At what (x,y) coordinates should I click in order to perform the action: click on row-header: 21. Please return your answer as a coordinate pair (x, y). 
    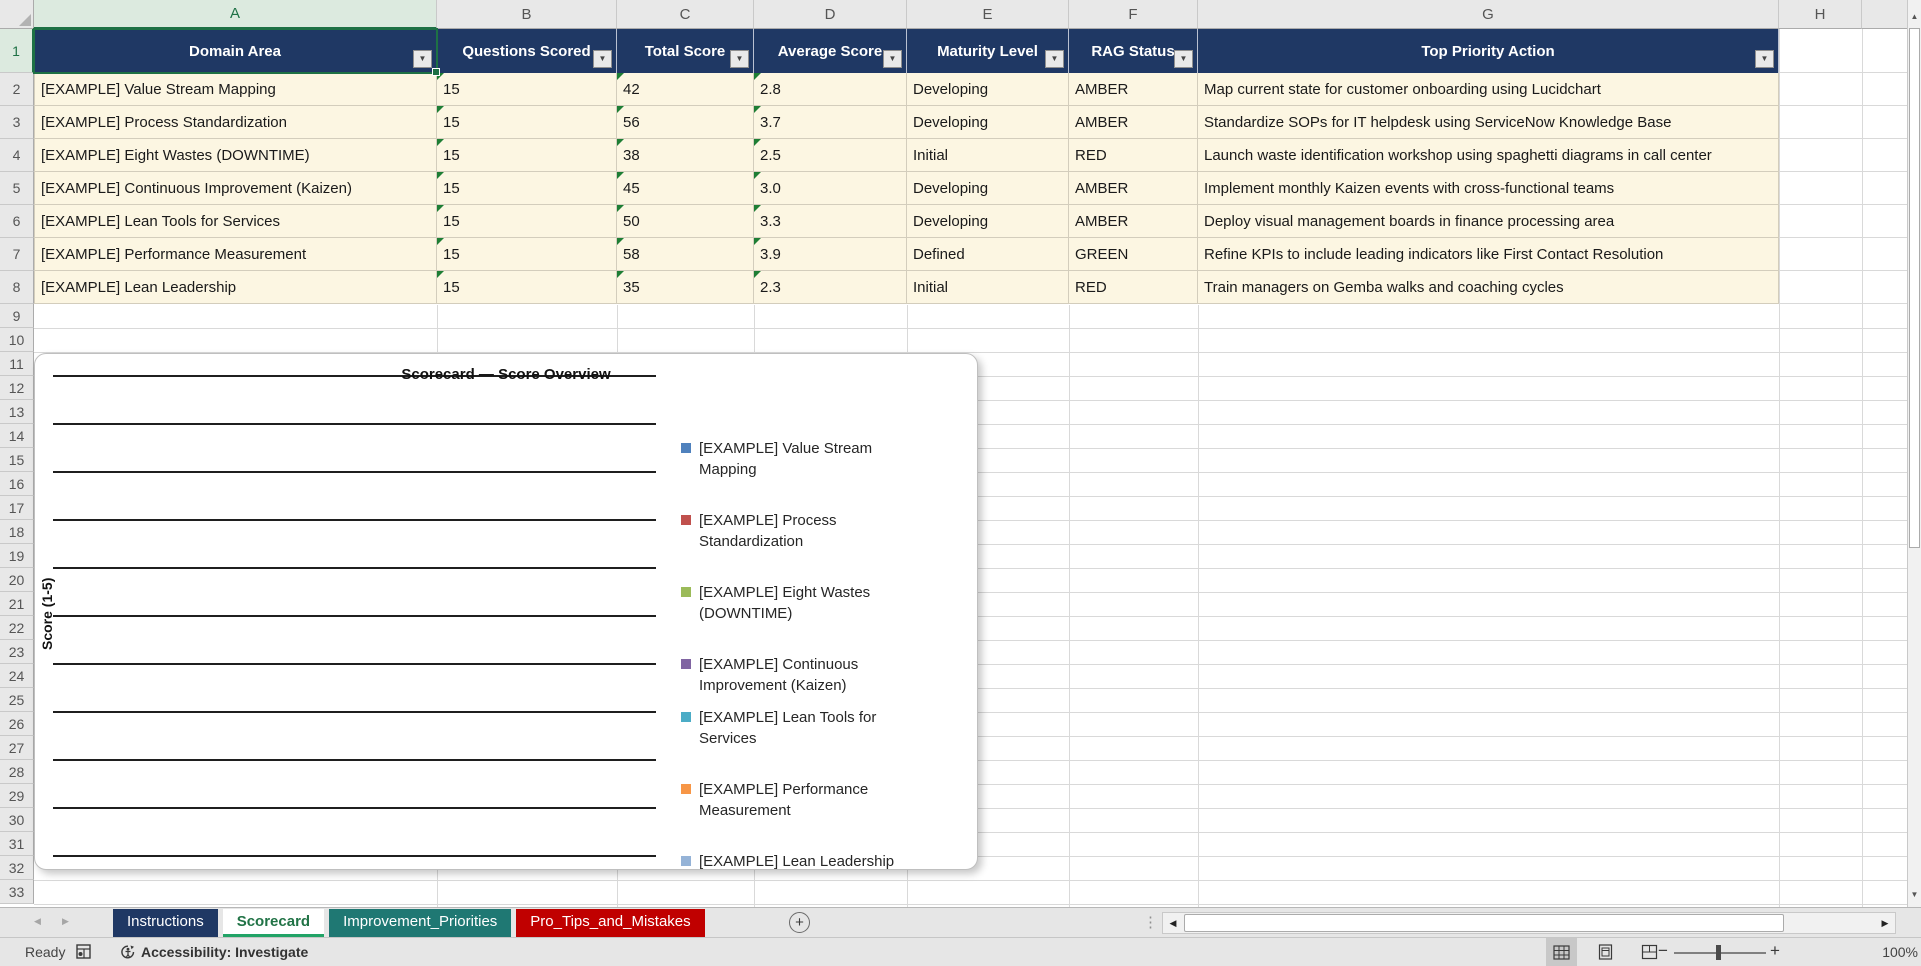
    Looking at the image, I should click on (17, 604).